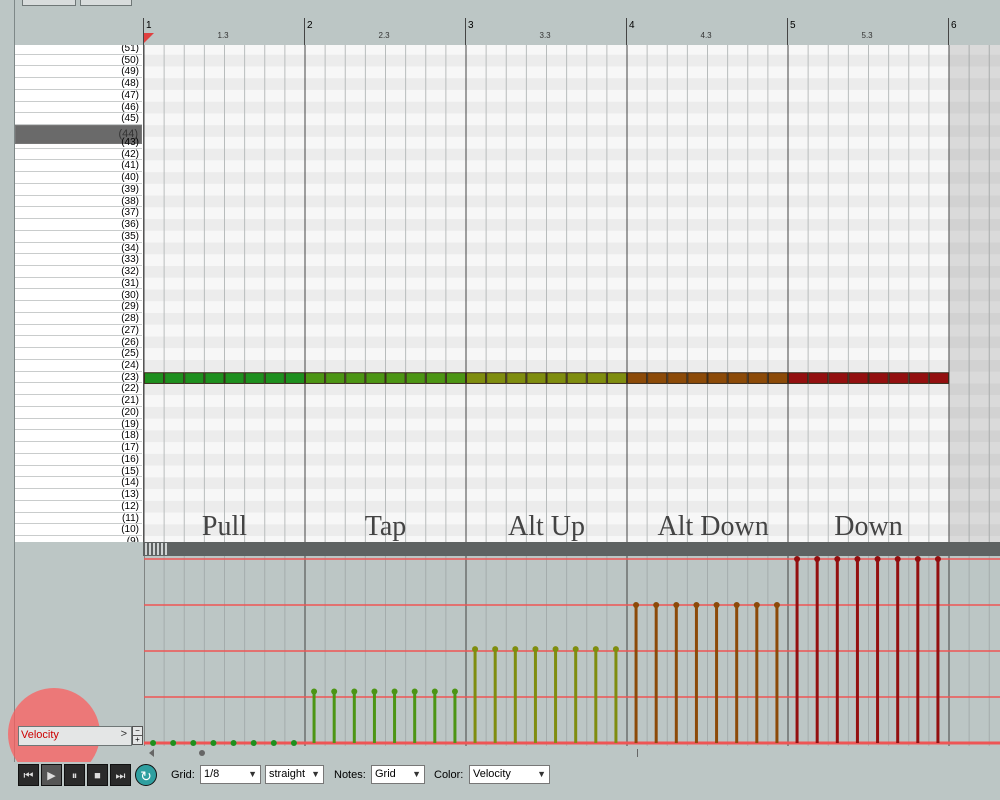 This screenshot has height=800, width=1000. Describe the element at coordinates (137, 740) in the screenshot. I see `add-lane-button: +` at that location.